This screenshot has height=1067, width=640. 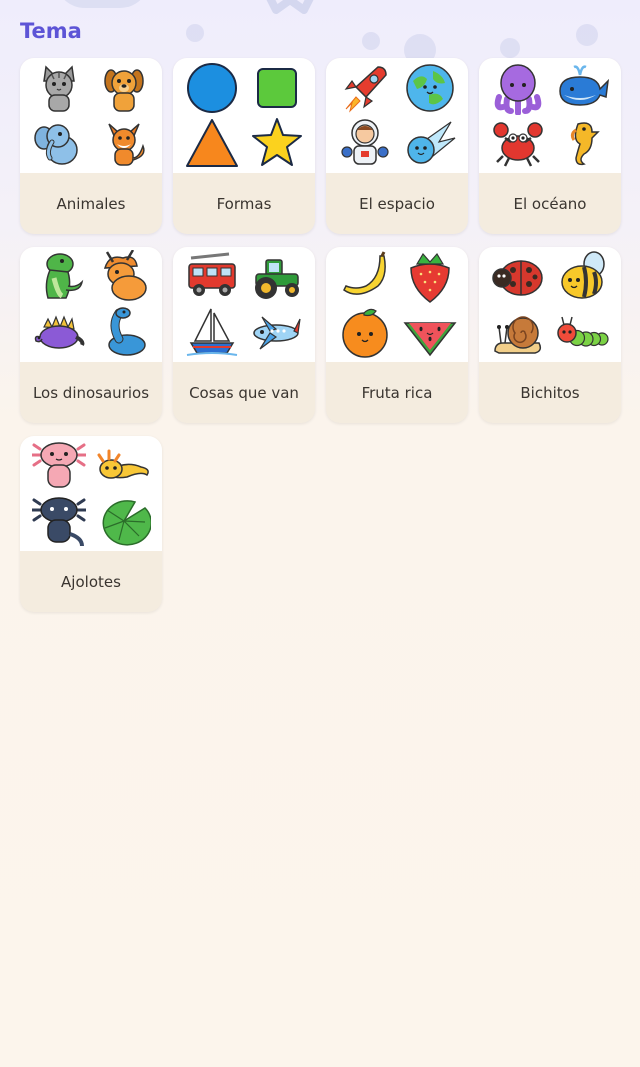 I want to click on theme-card-el-espacio: El espacio, so click(x=397, y=146).